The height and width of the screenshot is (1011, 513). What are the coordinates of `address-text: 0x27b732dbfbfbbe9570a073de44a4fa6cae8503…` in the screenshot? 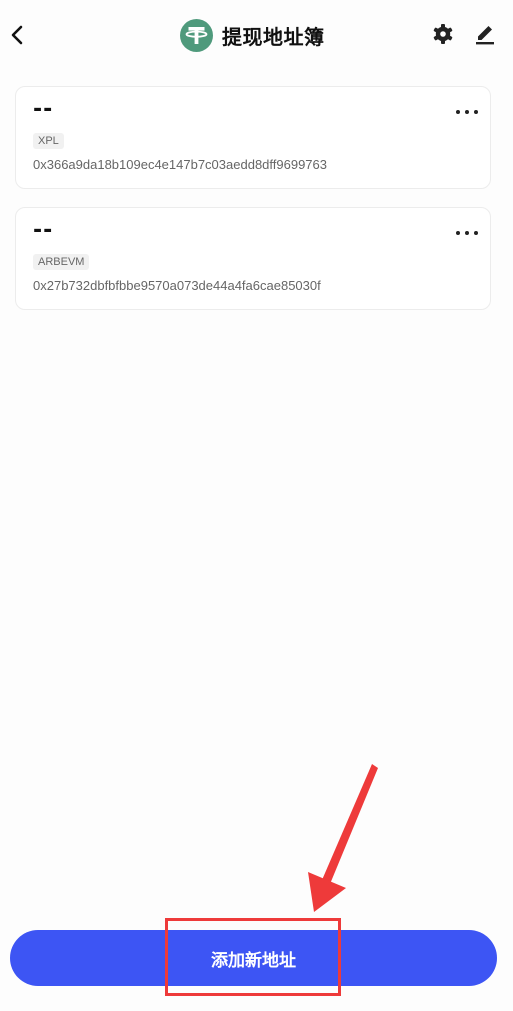 It's located at (177, 285).